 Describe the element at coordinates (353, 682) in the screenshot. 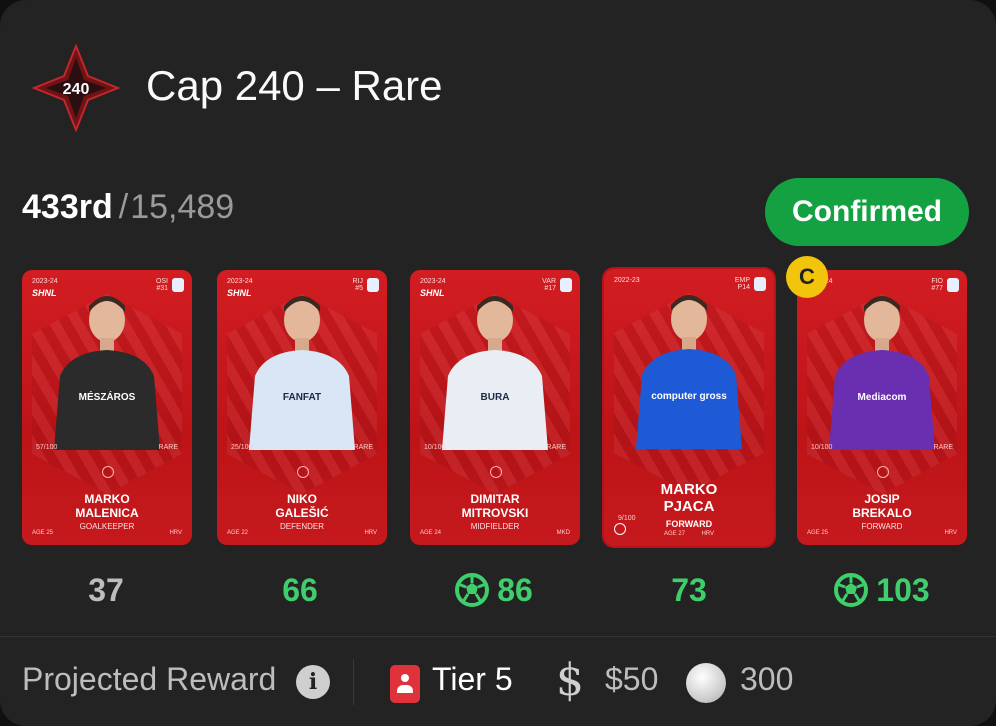

I see `footer-separator` at that location.